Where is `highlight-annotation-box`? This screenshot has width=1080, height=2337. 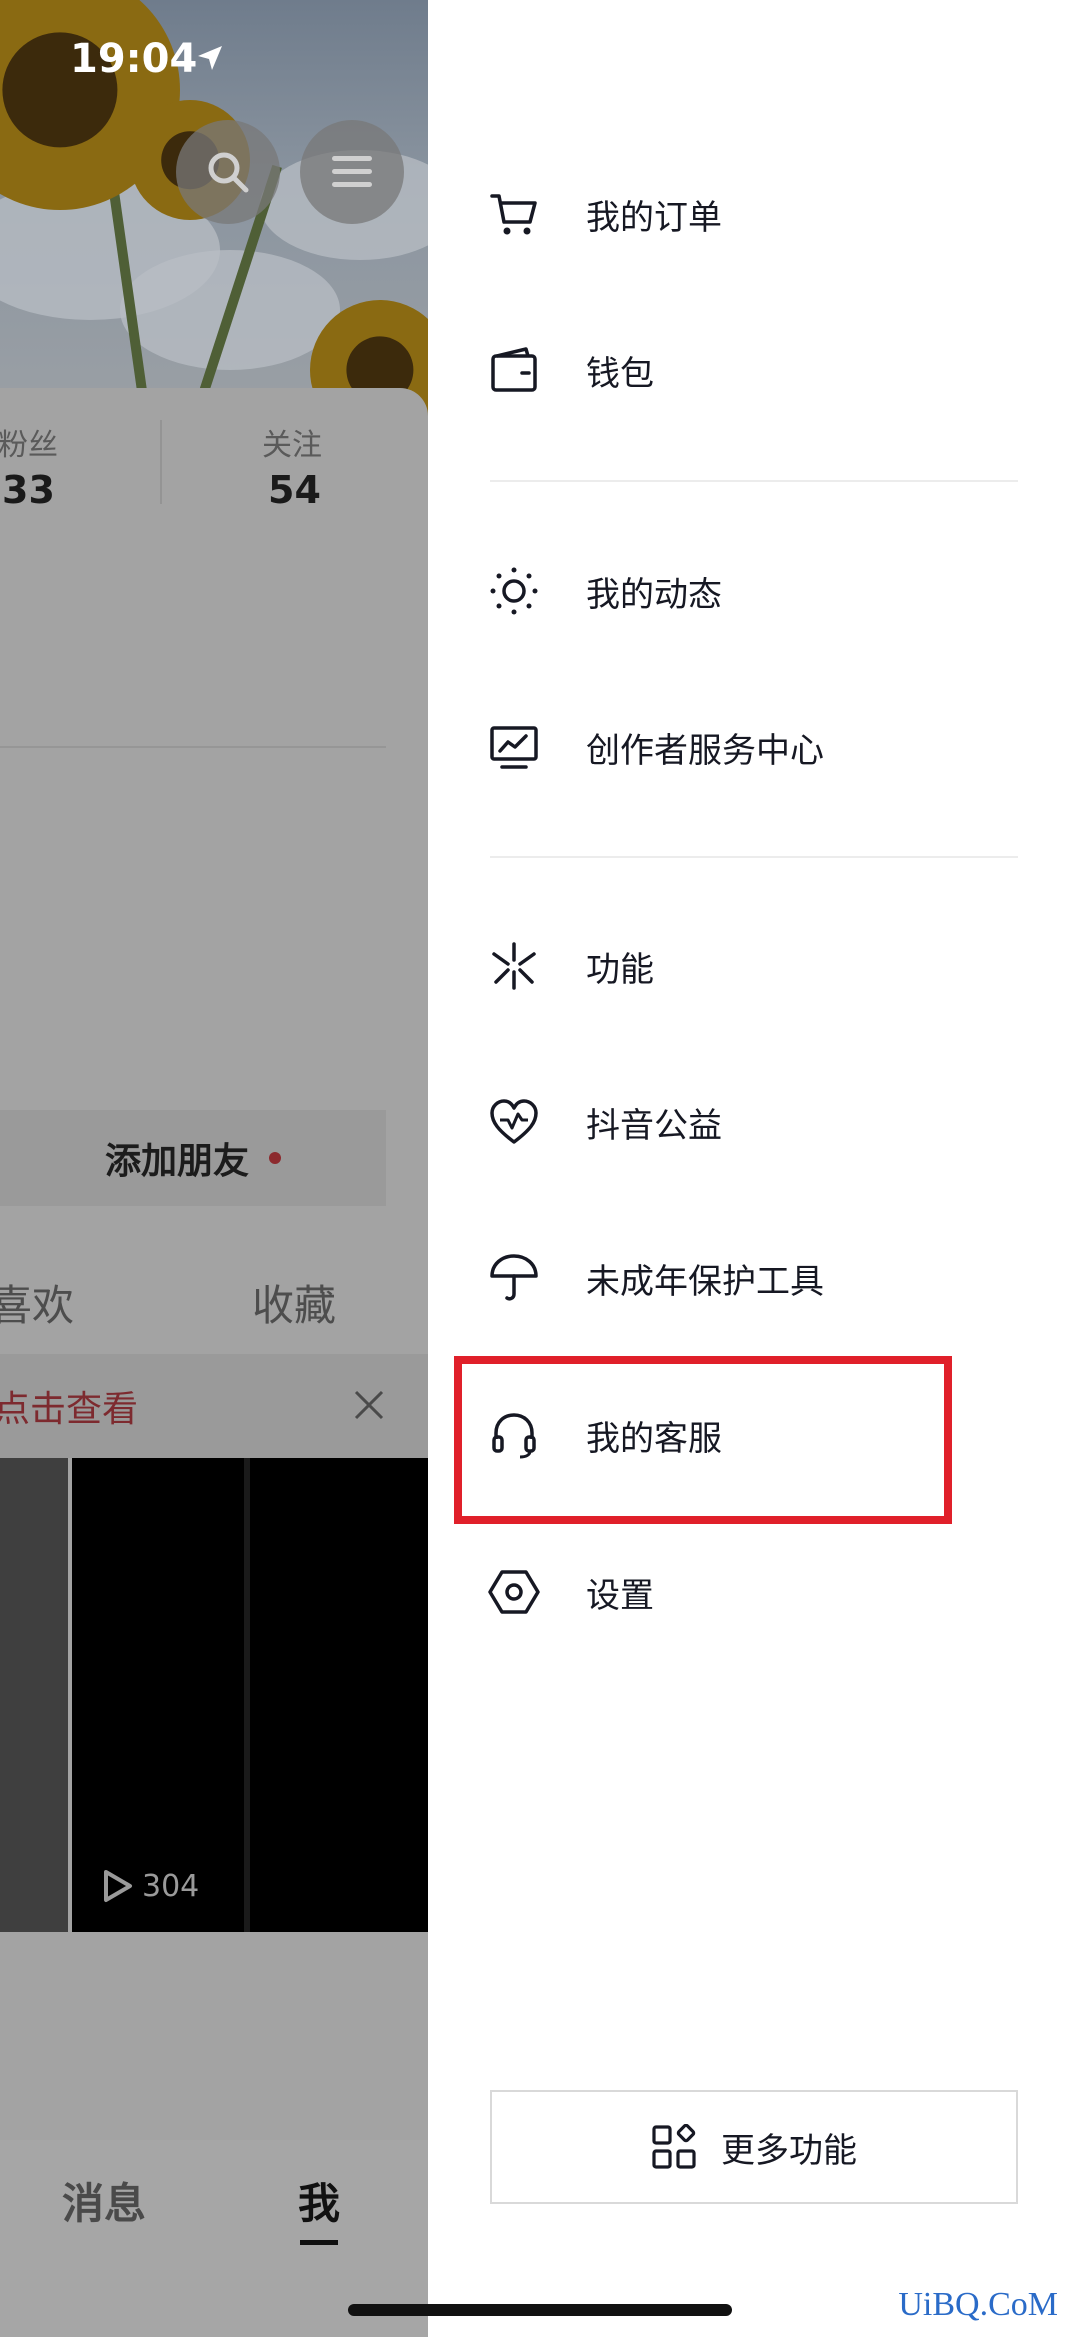 highlight-annotation-box is located at coordinates (703, 1440).